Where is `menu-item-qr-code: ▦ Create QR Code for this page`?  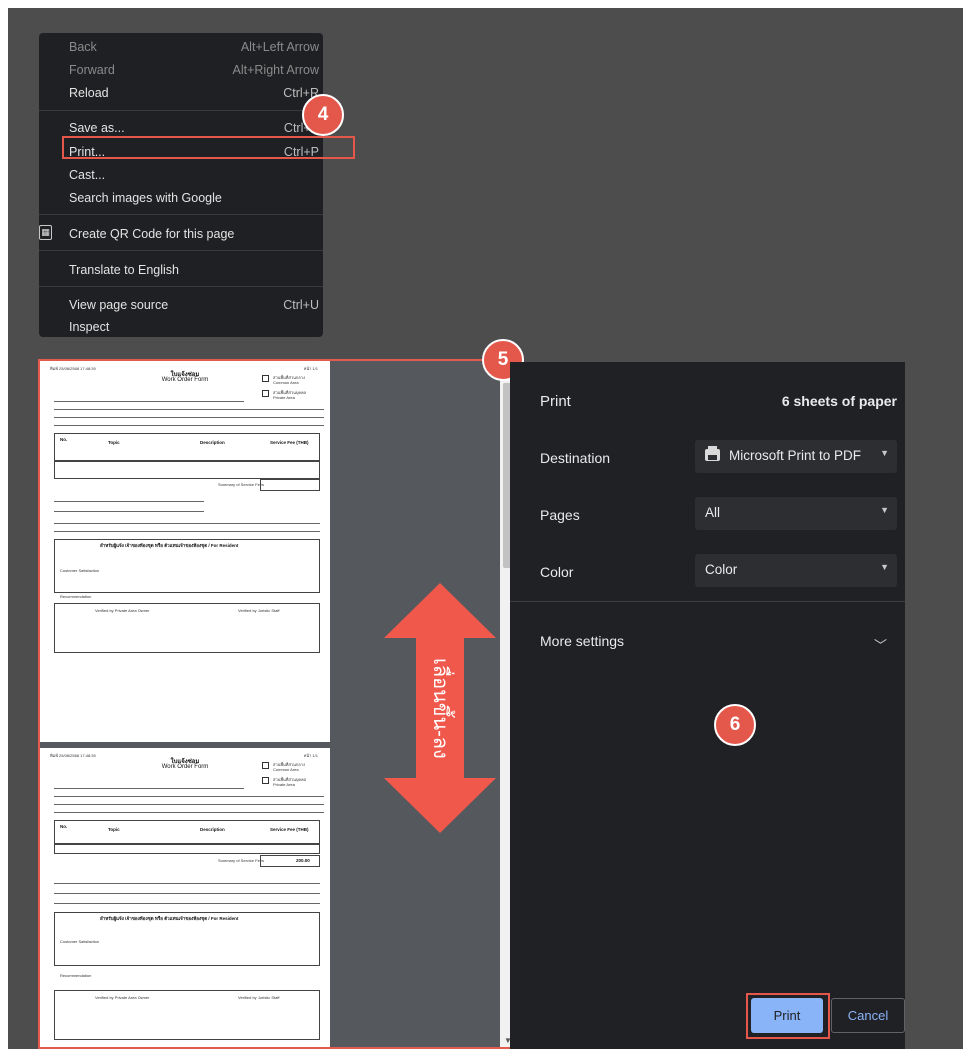 menu-item-qr-code: ▦ Create QR Code for this page is located at coordinates (181, 234).